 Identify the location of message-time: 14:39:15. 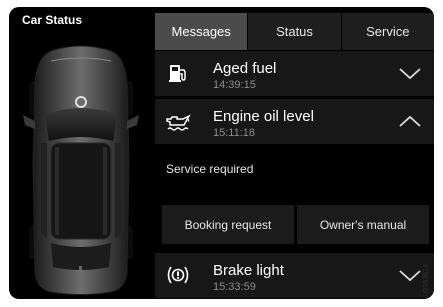
(234, 85).